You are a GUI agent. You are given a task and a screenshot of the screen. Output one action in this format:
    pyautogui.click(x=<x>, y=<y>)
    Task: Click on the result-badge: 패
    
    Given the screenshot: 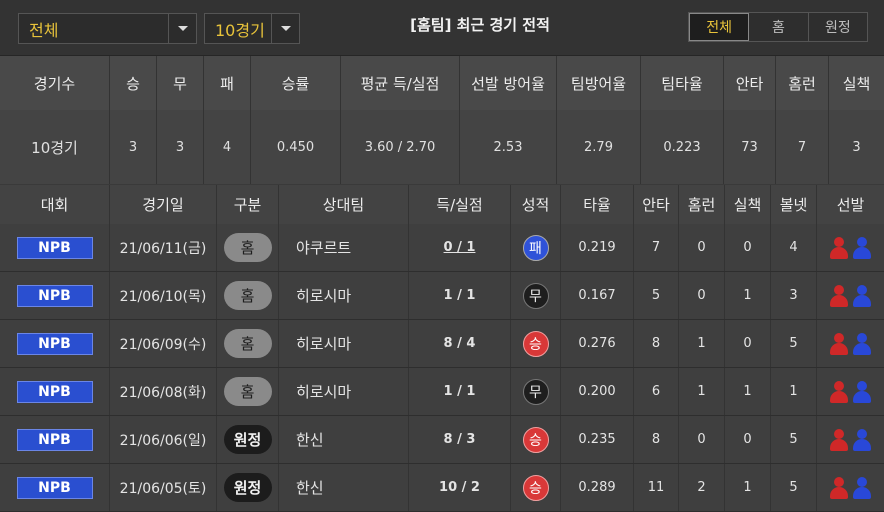 What is the action you would take?
    pyautogui.click(x=535, y=247)
    